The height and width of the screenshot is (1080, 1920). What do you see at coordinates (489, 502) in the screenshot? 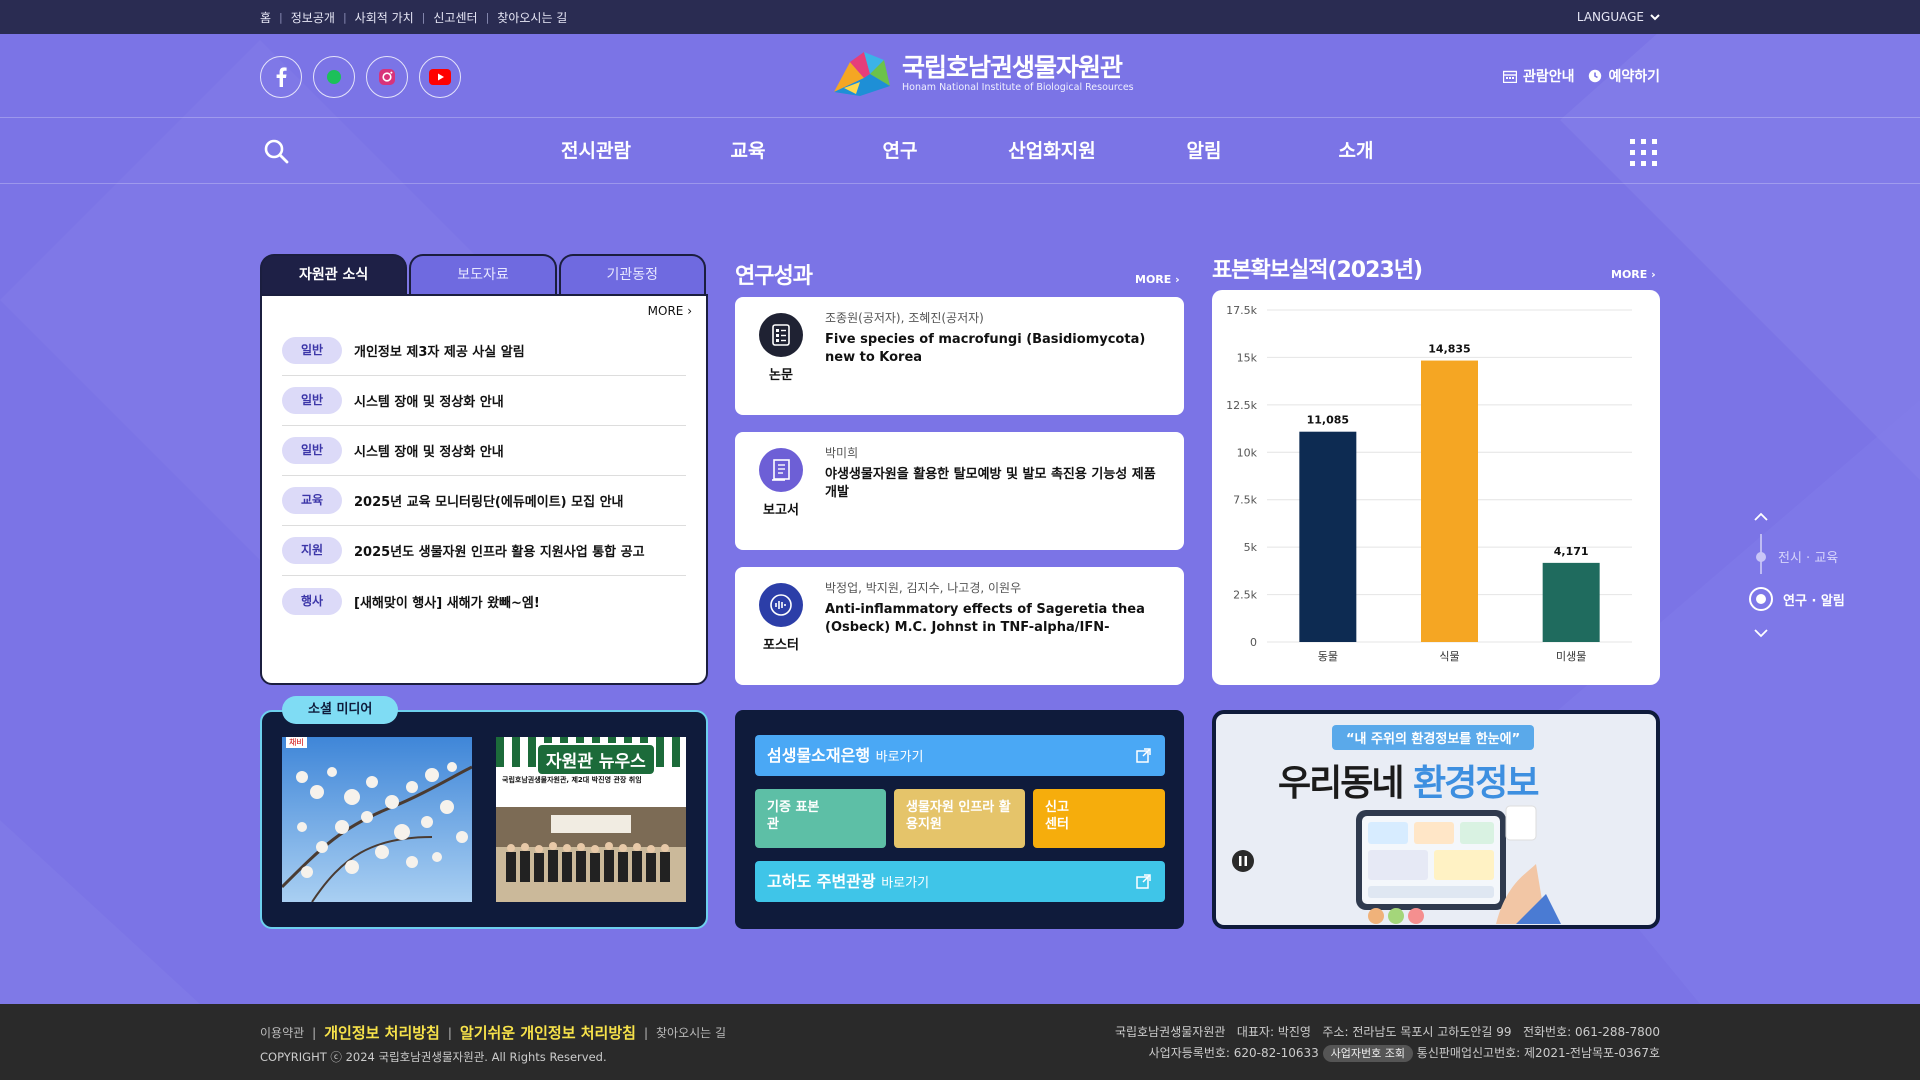
I see `news-title: 2025년 교육 모니터링단(에듀메이트) 모집 안내` at bounding box center [489, 502].